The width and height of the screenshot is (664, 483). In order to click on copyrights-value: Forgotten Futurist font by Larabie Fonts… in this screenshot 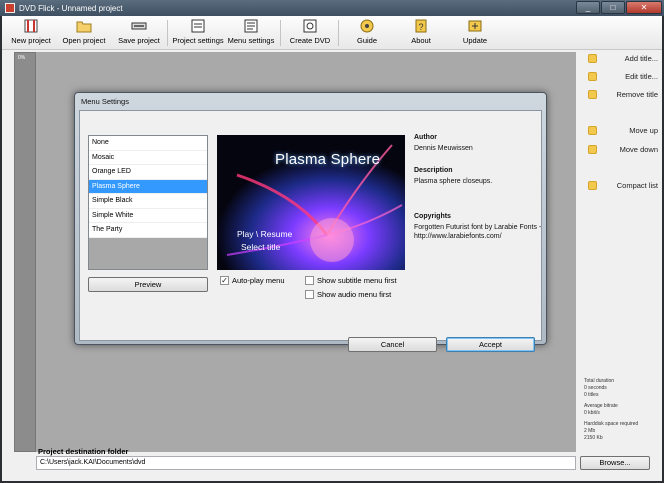, I will do `click(478, 232)`.